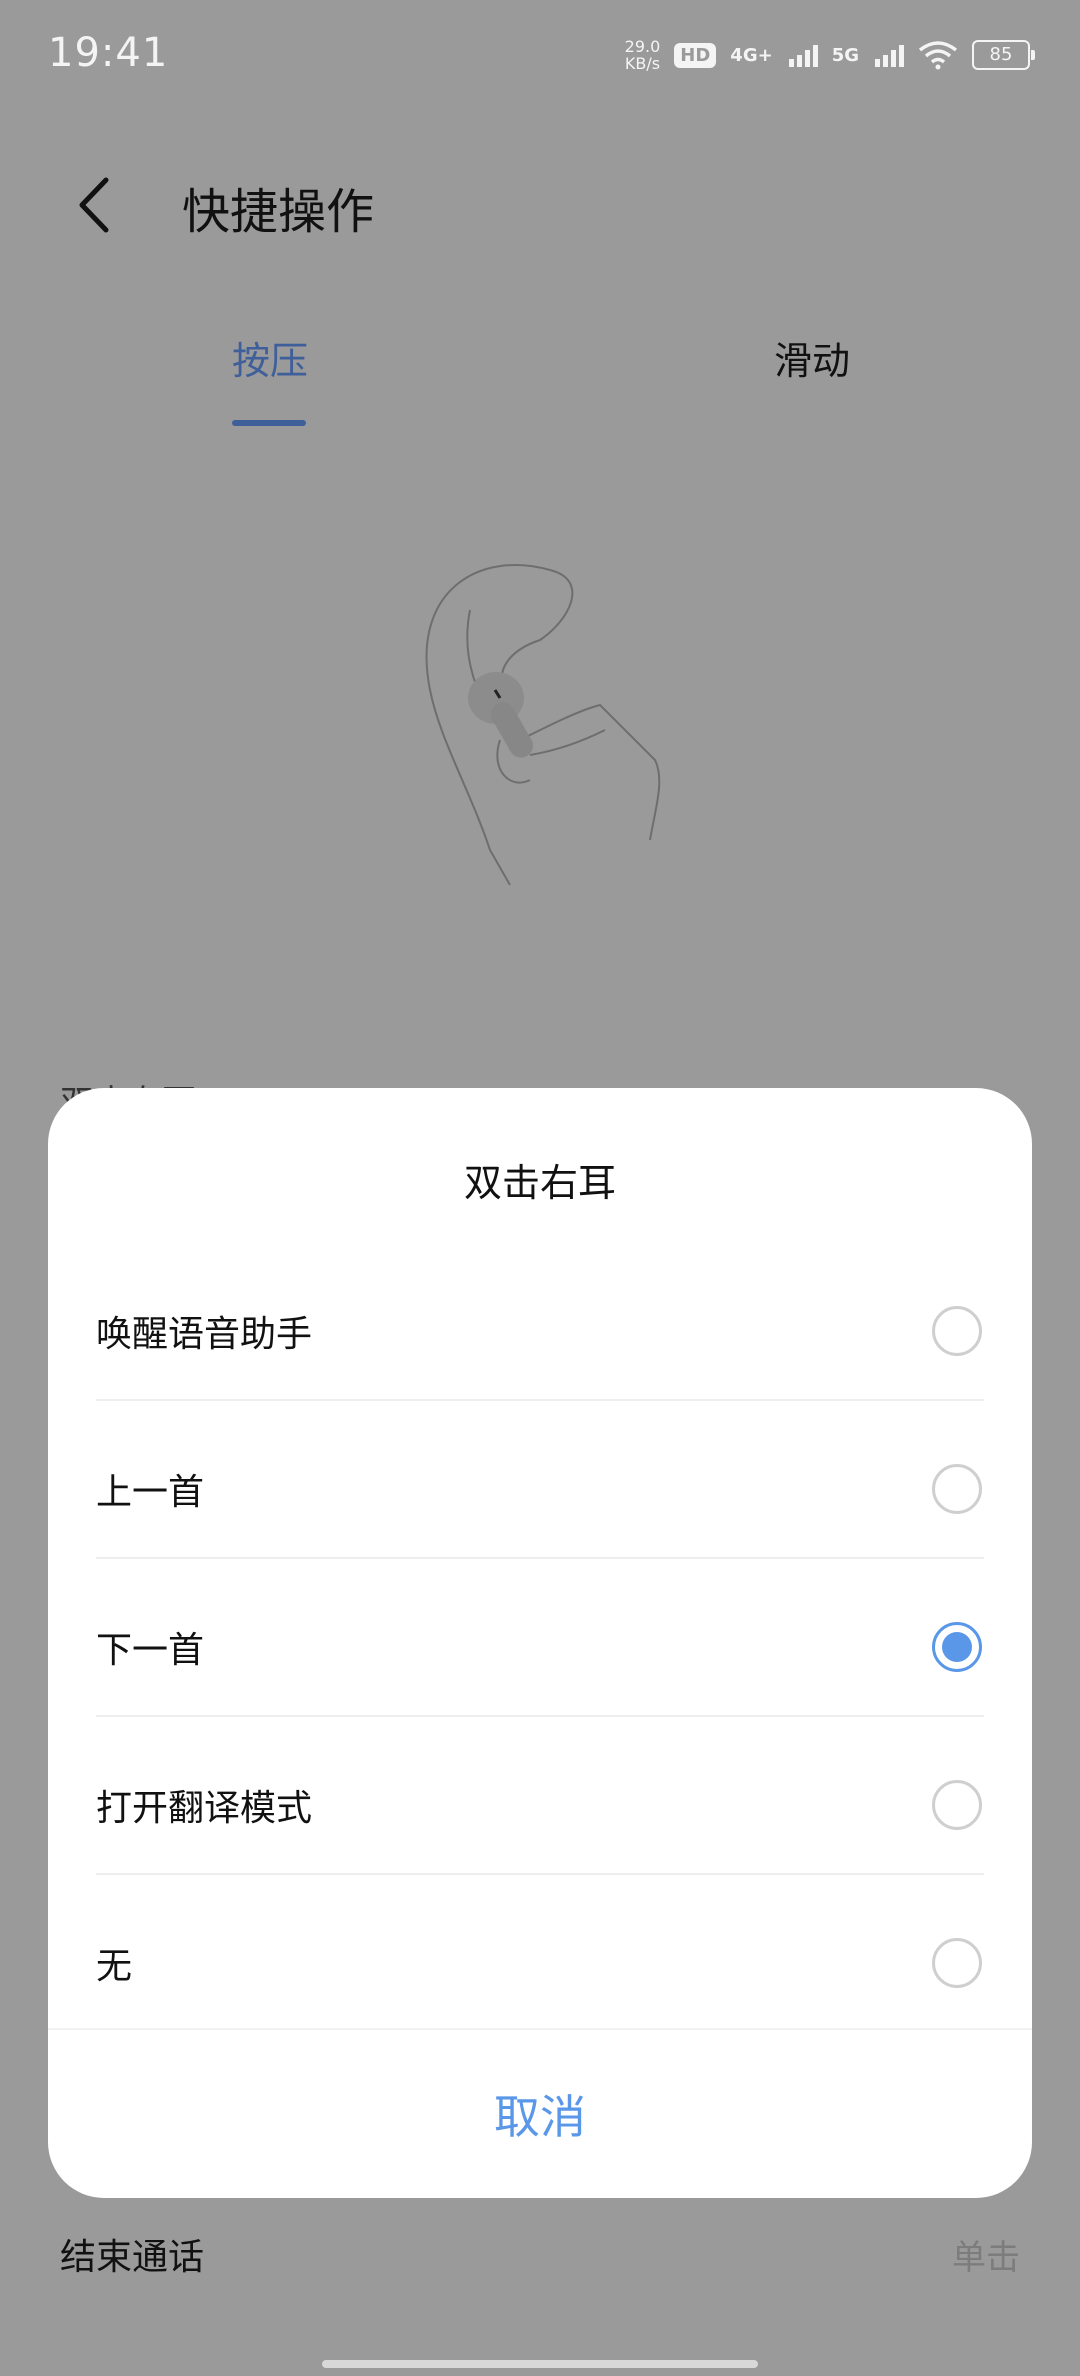  What do you see at coordinates (751, 55) in the screenshot?
I see `signal-4g-label: 4G+` at bounding box center [751, 55].